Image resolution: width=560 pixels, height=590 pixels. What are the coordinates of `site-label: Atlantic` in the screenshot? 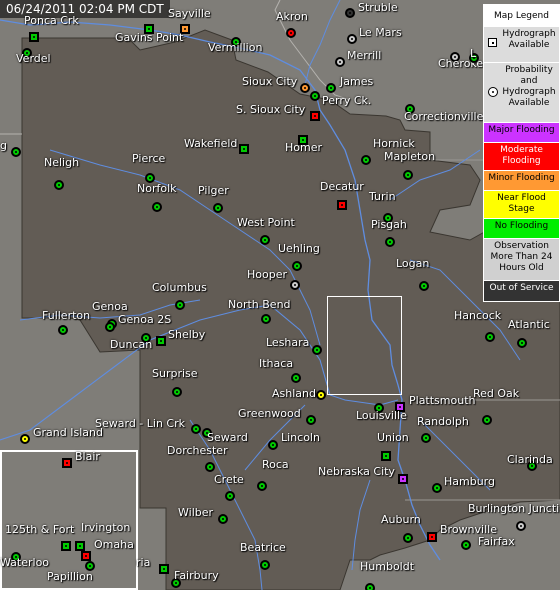 It's located at (529, 324).